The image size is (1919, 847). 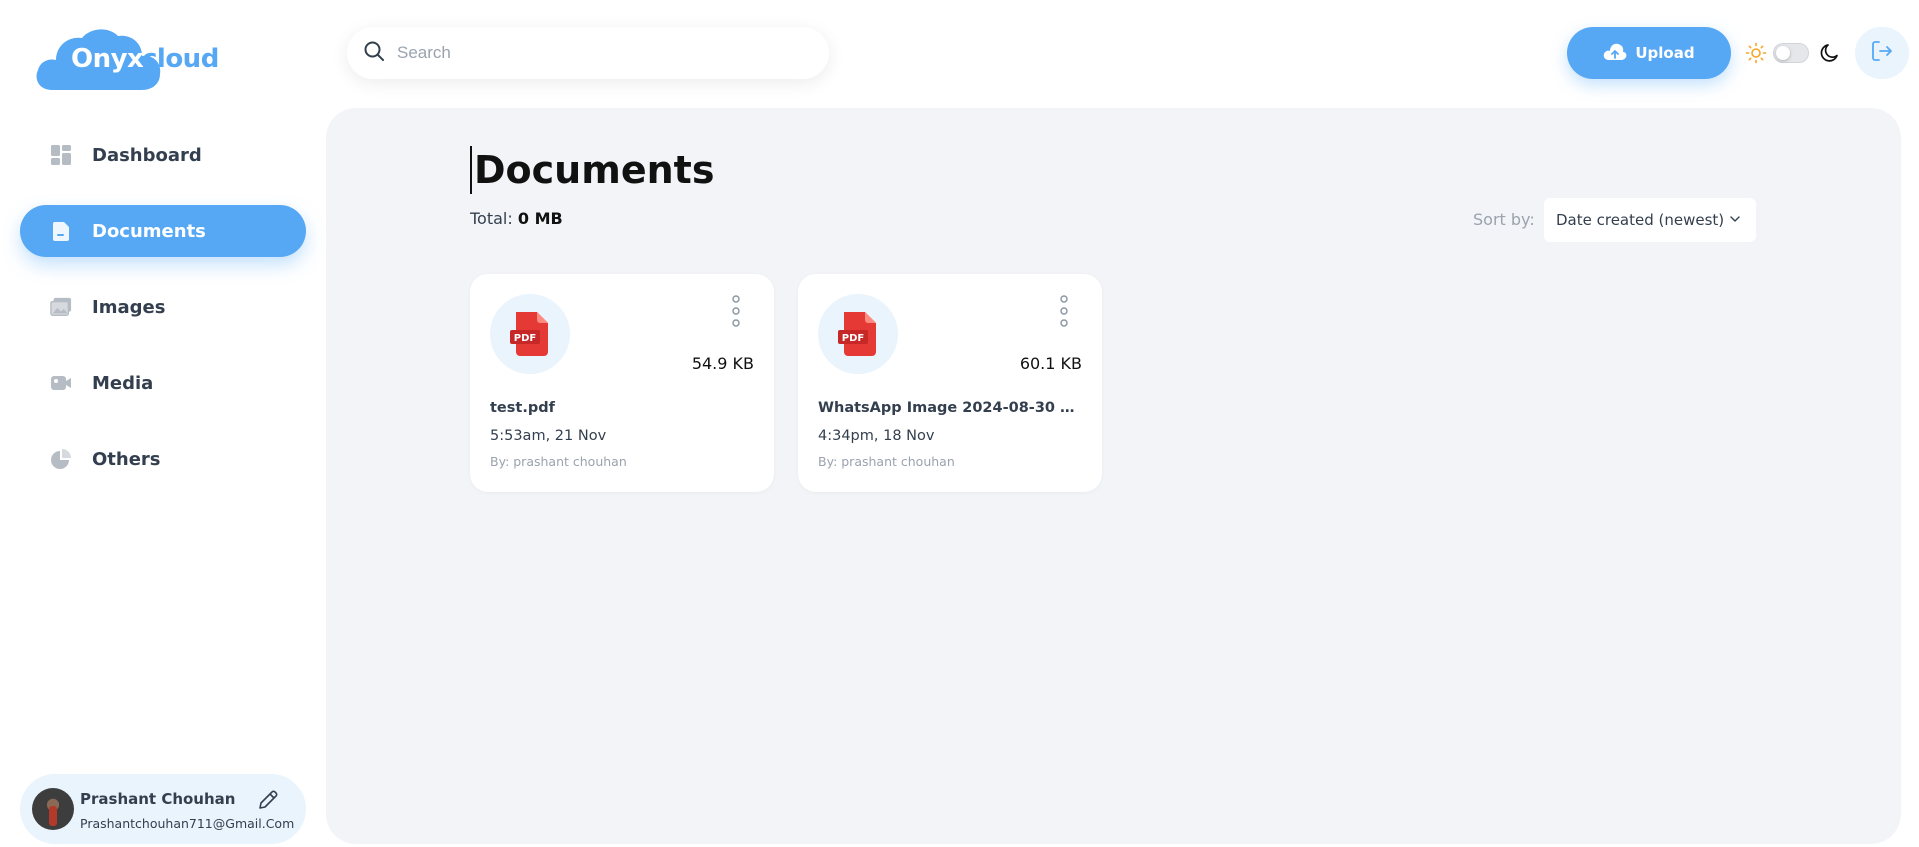 I want to click on file-name: test.pdf, so click(x=522, y=408).